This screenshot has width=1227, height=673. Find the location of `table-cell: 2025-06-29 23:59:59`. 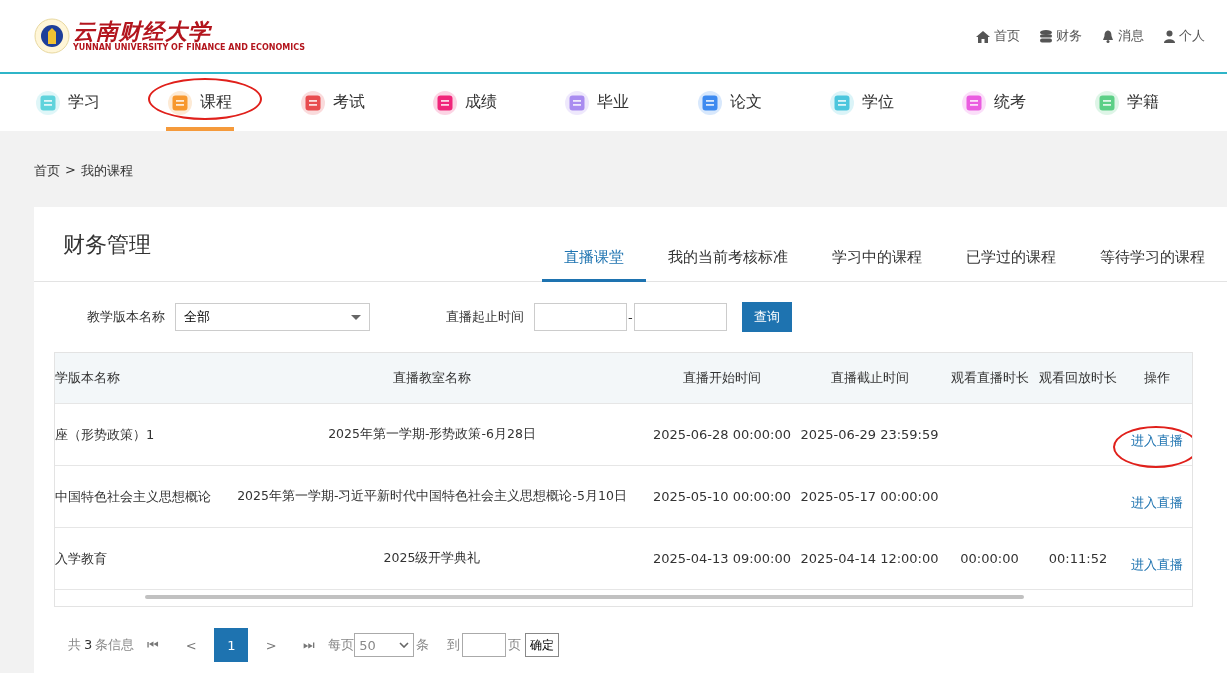

table-cell: 2025-06-29 23:59:59 is located at coordinates (869, 434).